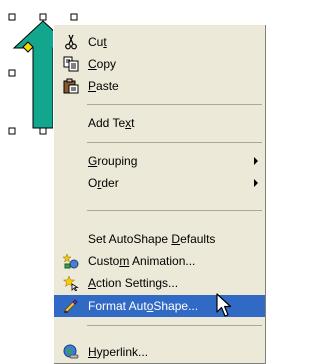 The image size is (320, 364). Describe the element at coordinates (224, 305) in the screenshot. I see `mouse-cursor-icon` at that location.